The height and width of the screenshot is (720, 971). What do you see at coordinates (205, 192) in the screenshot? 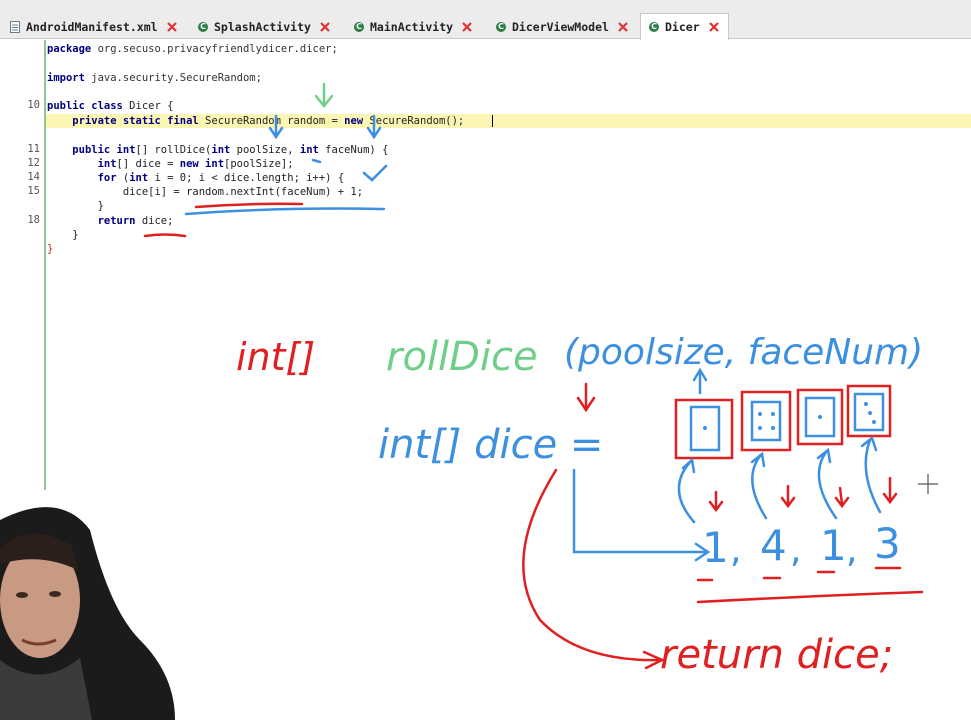
I see `code-line-assign: dice[i] = random.nextInt(faceNum) + 1;` at bounding box center [205, 192].